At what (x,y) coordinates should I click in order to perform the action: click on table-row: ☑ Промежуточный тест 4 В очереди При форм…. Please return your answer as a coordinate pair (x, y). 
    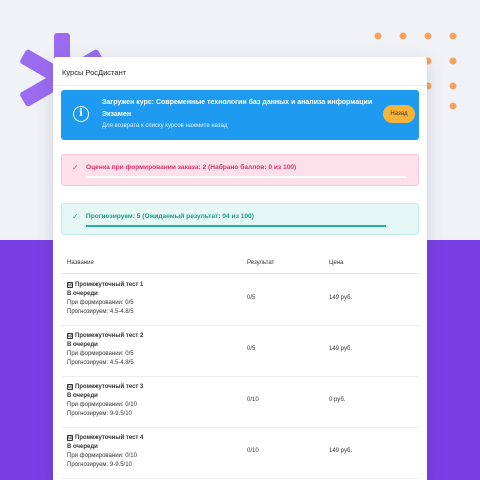
    Looking at the image, I should click on (240, 453).